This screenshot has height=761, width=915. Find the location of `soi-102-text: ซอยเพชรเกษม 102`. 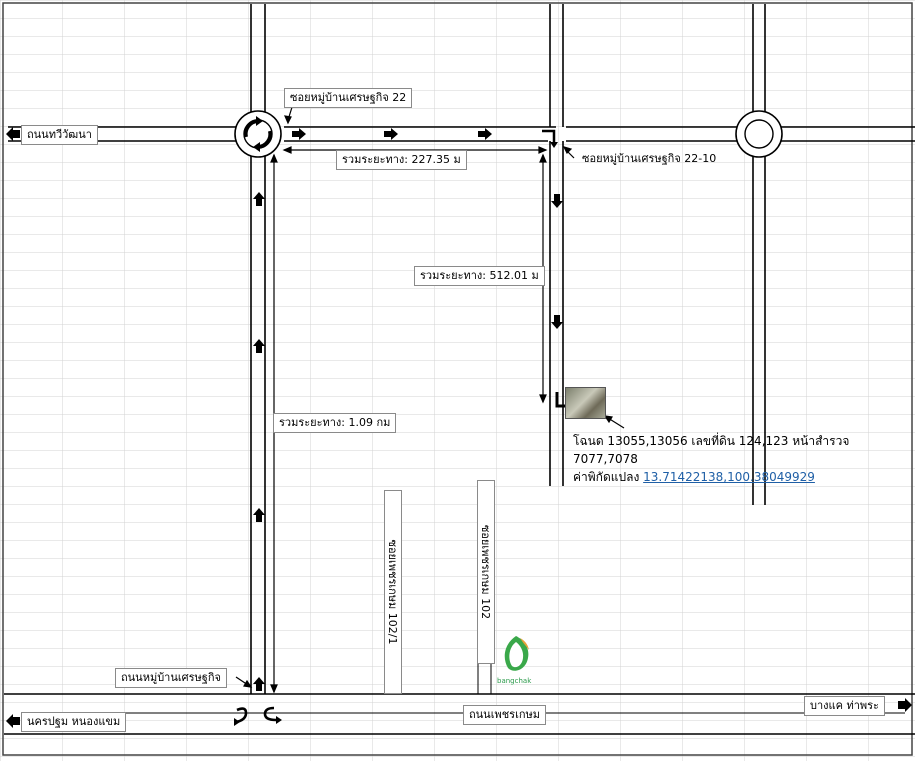

soi-102-text: ซอยเพชรเกษม 102 is located at coordinates (485, 572).